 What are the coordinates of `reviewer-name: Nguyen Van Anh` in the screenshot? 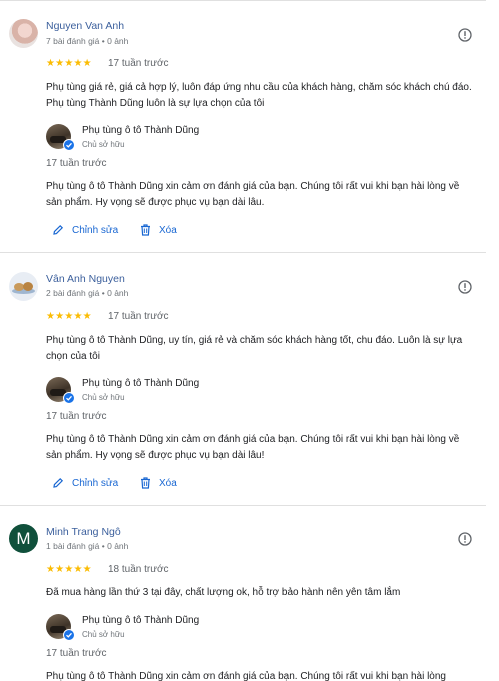 It's located at (85, 26).